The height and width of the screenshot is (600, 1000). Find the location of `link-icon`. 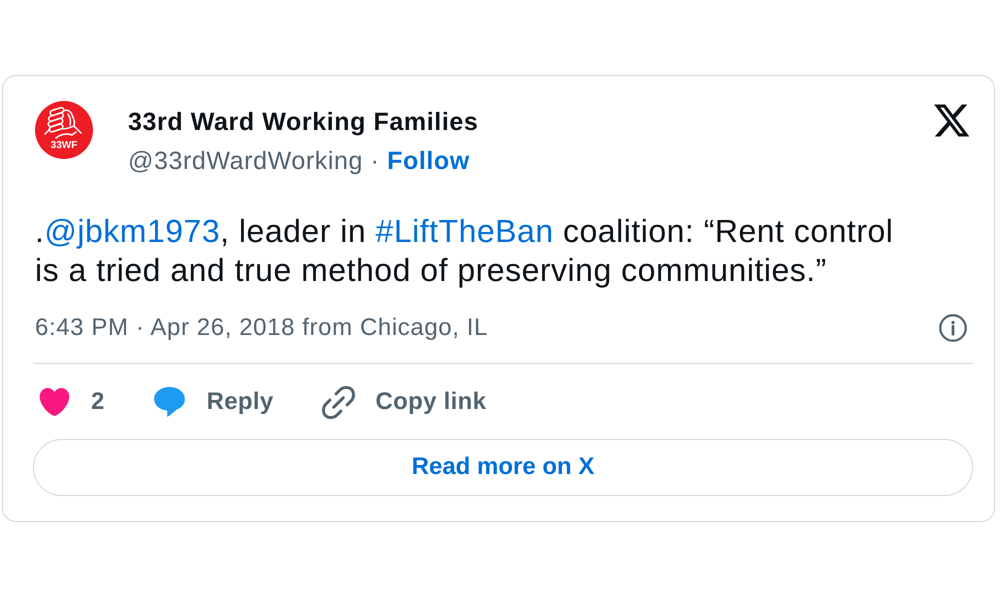

link-icon is located at coordinates (338, 402).